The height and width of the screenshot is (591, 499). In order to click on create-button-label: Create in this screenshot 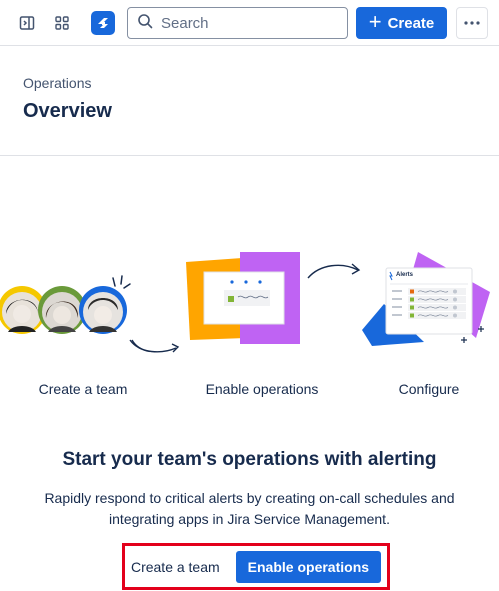, I will do `click(411, 23)`.